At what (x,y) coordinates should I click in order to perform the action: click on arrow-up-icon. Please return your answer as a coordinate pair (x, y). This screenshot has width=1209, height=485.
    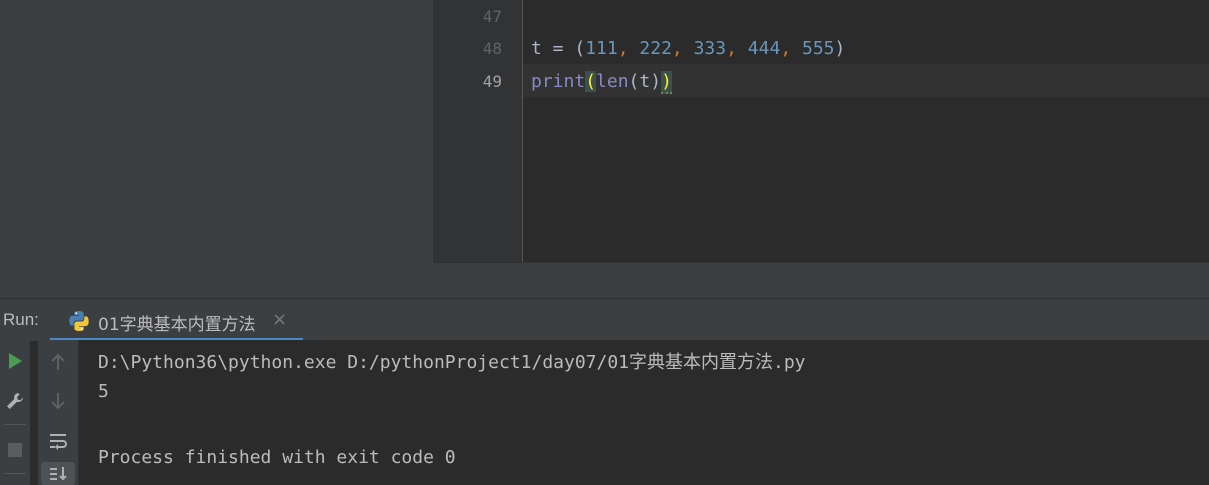
    Looking at the image, I should click on (58, 361).